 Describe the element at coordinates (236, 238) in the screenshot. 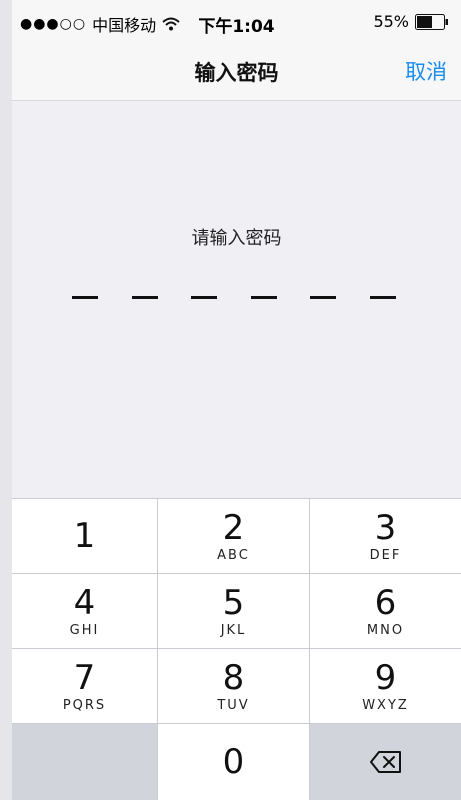

I see `passcode-prompt: 请输入密码` at that location.